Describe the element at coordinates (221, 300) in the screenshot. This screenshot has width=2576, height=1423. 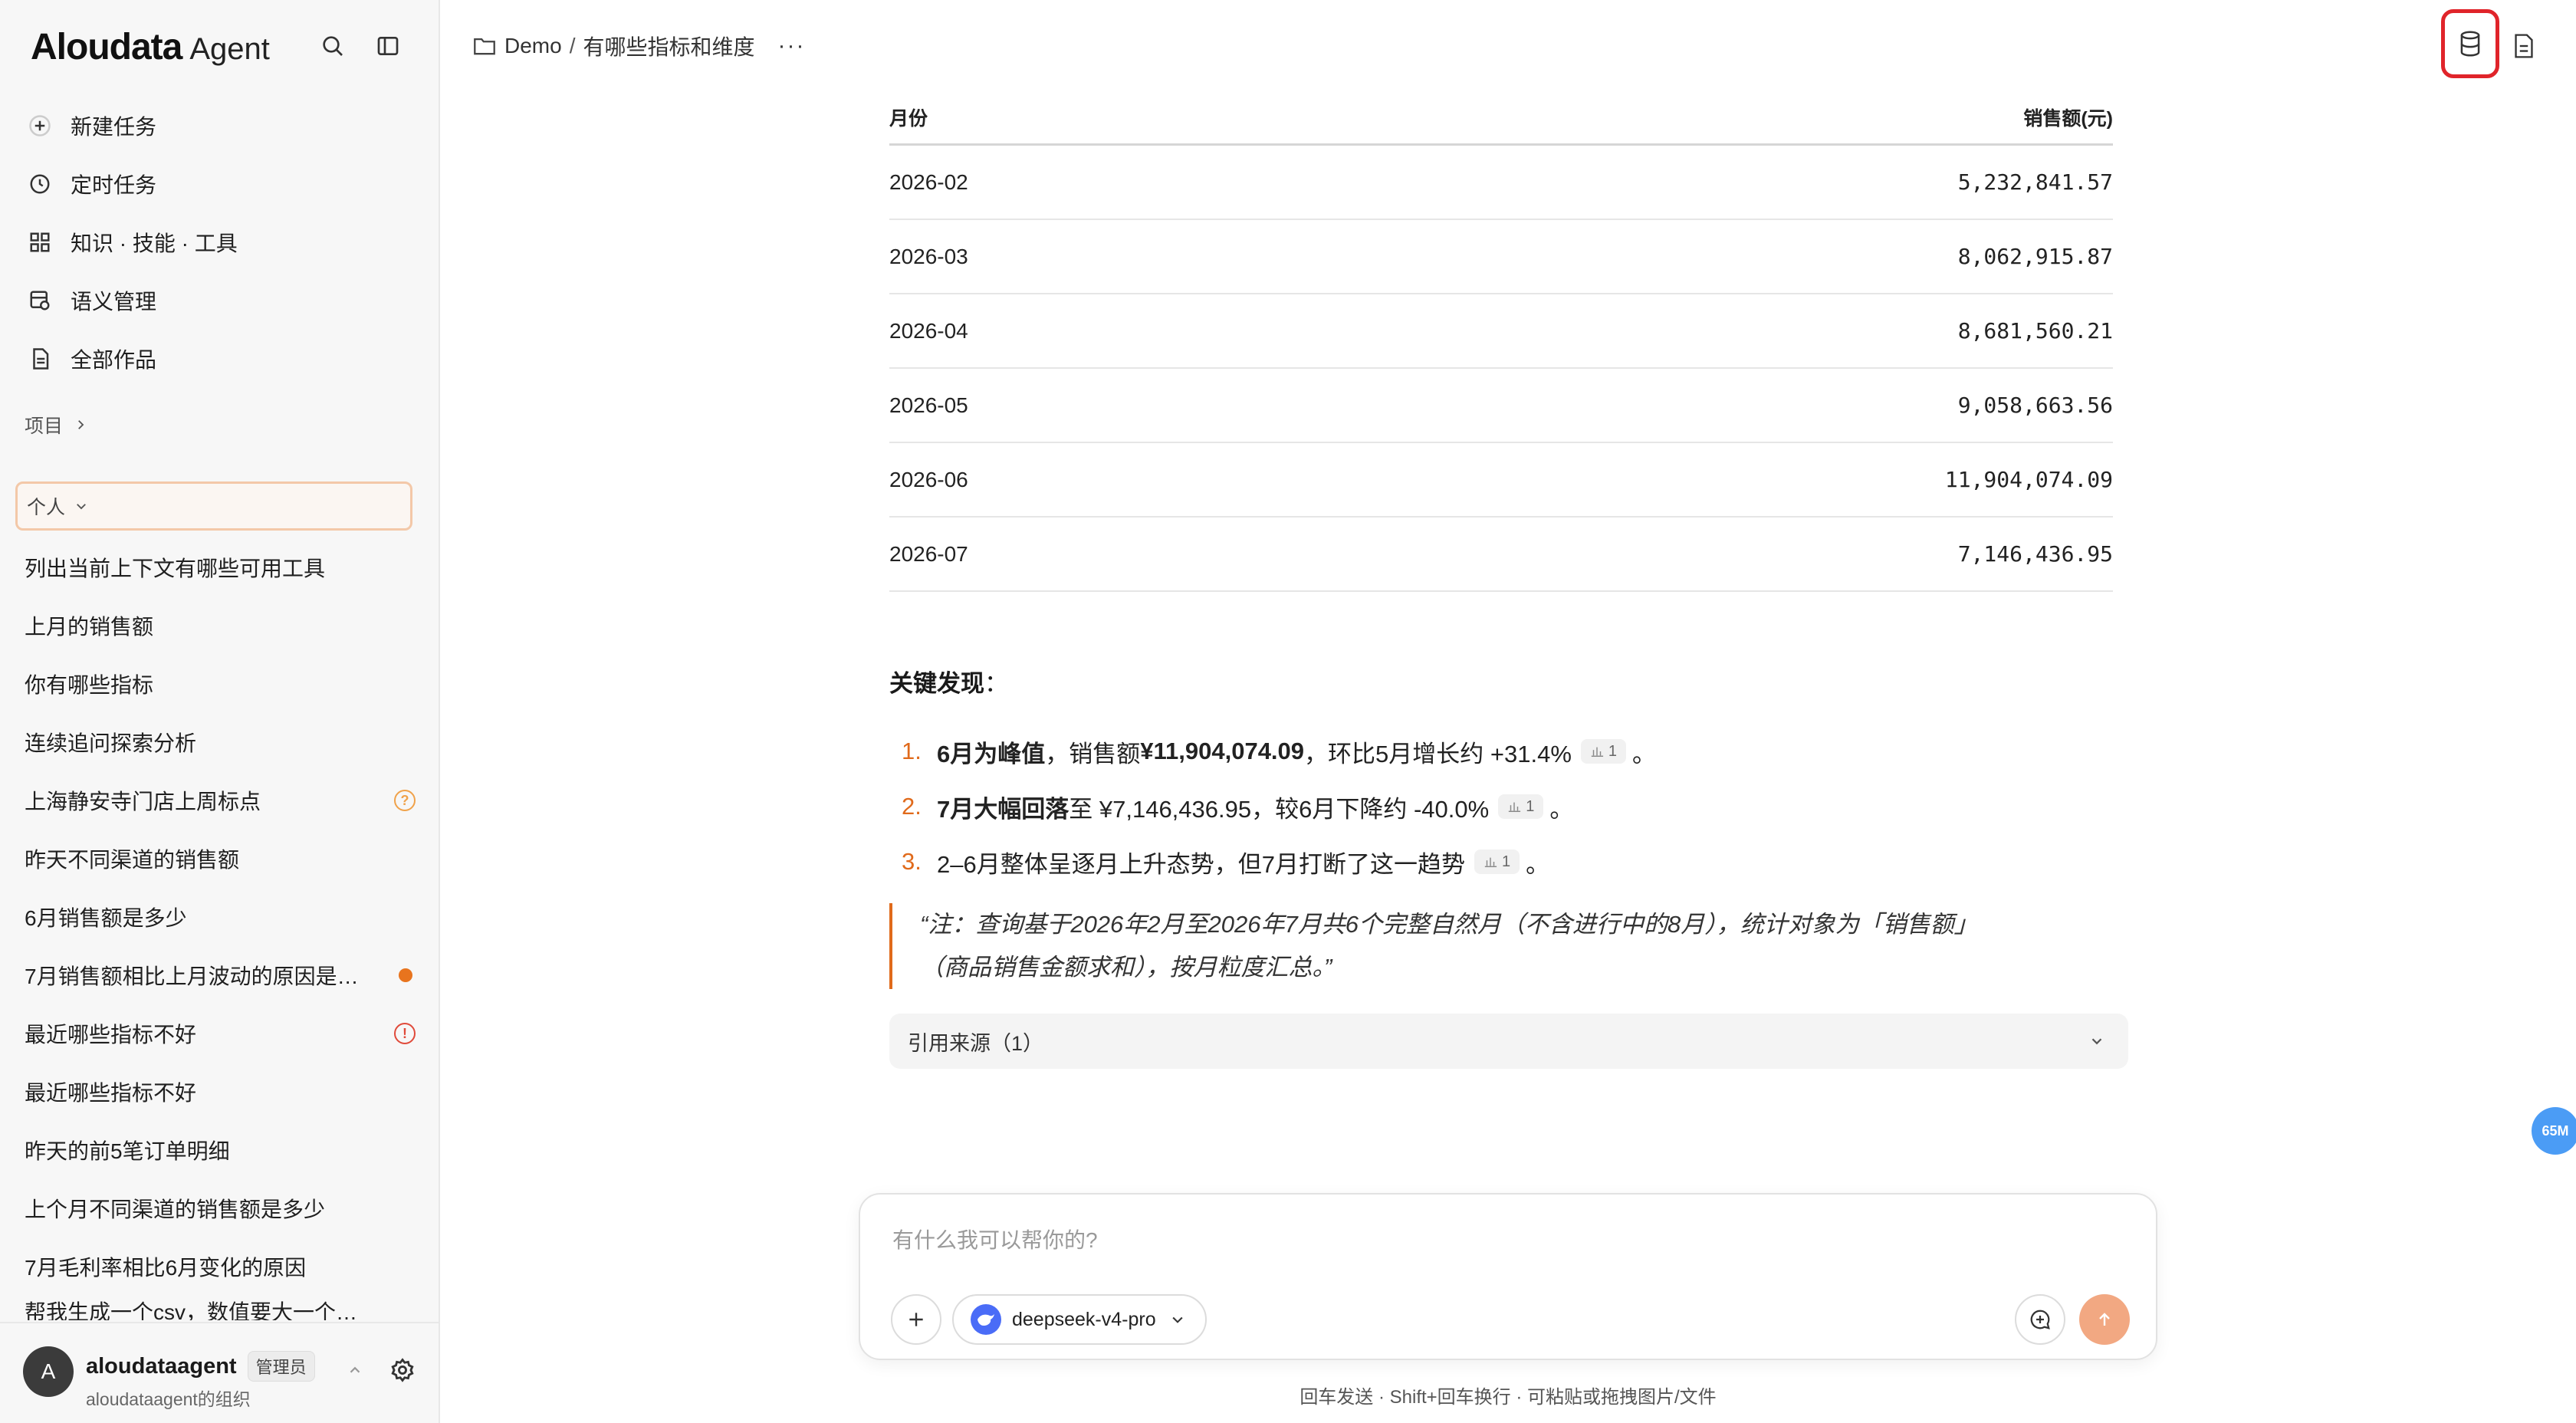
I see `nav-semantic-management: 语义管理` at that location.